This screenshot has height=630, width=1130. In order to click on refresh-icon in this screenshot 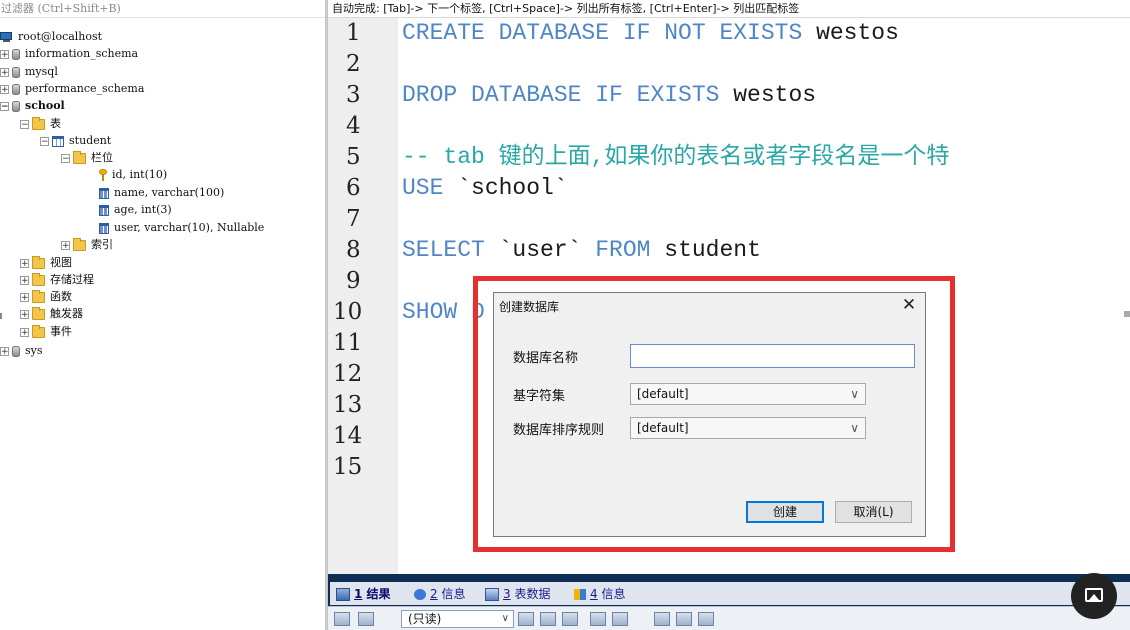, I will do `click(620, 619)`.